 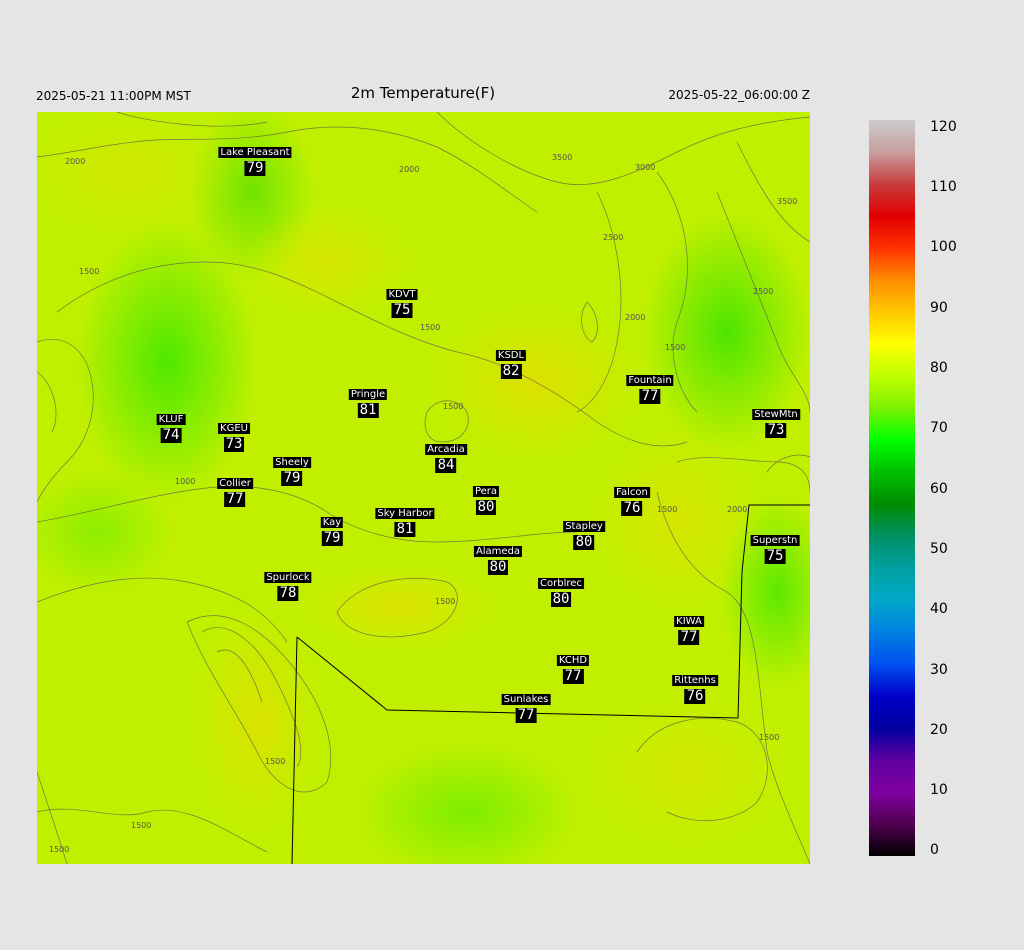 What do you see at coordinates (511, 355) in the screenshot?
I see `station-name: KSDL` at bounding box center [511, 355].